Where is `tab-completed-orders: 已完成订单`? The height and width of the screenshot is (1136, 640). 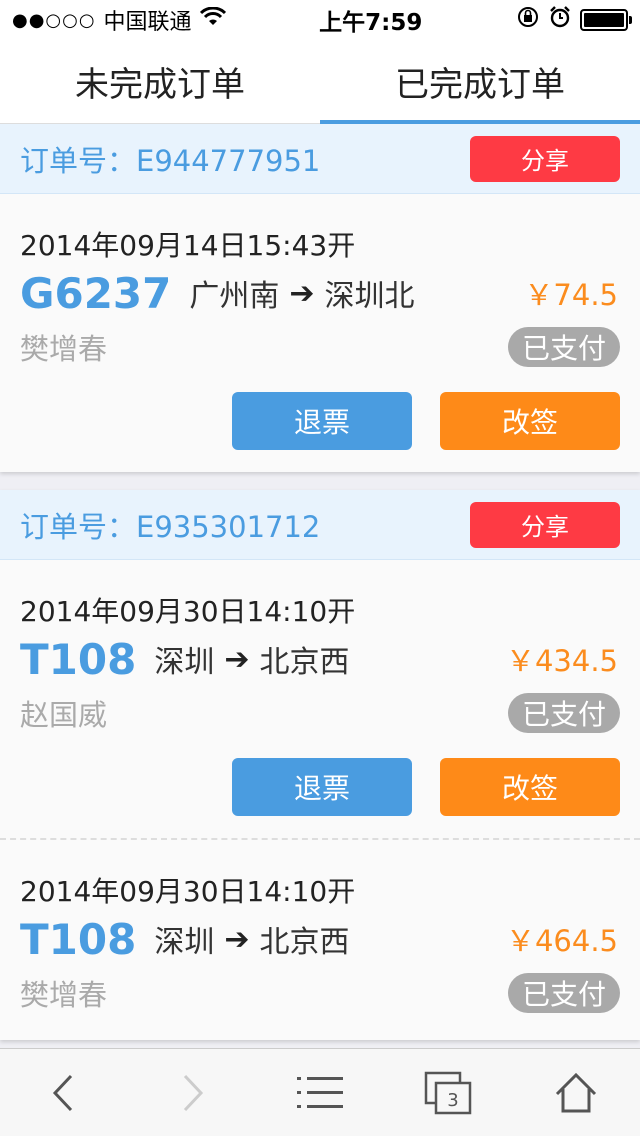 tab-completed-orders: 已完成订单 is located at coordinates (480, 82).